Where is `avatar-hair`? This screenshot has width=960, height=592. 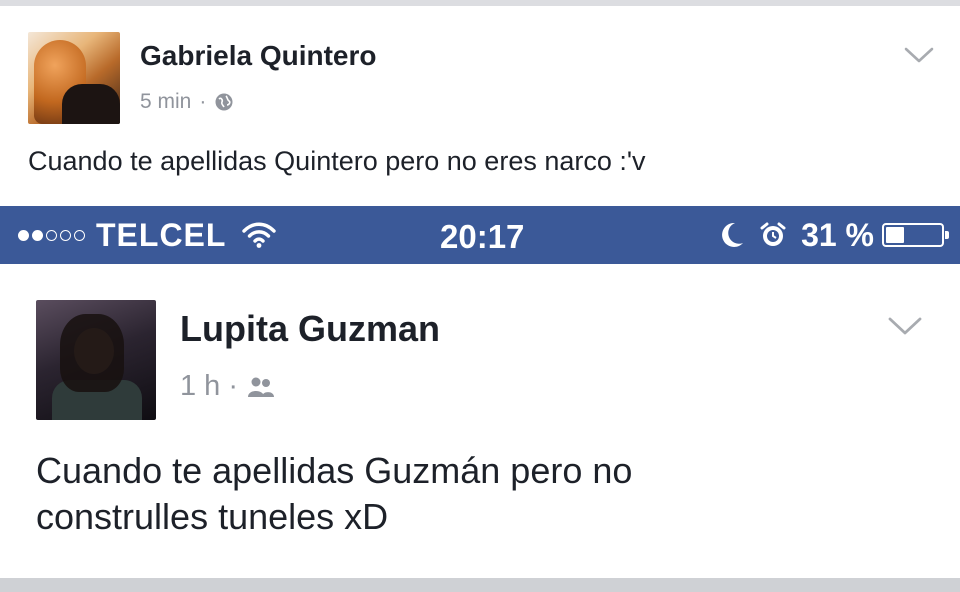
avatar-hair is located at coordinates (92, 353).